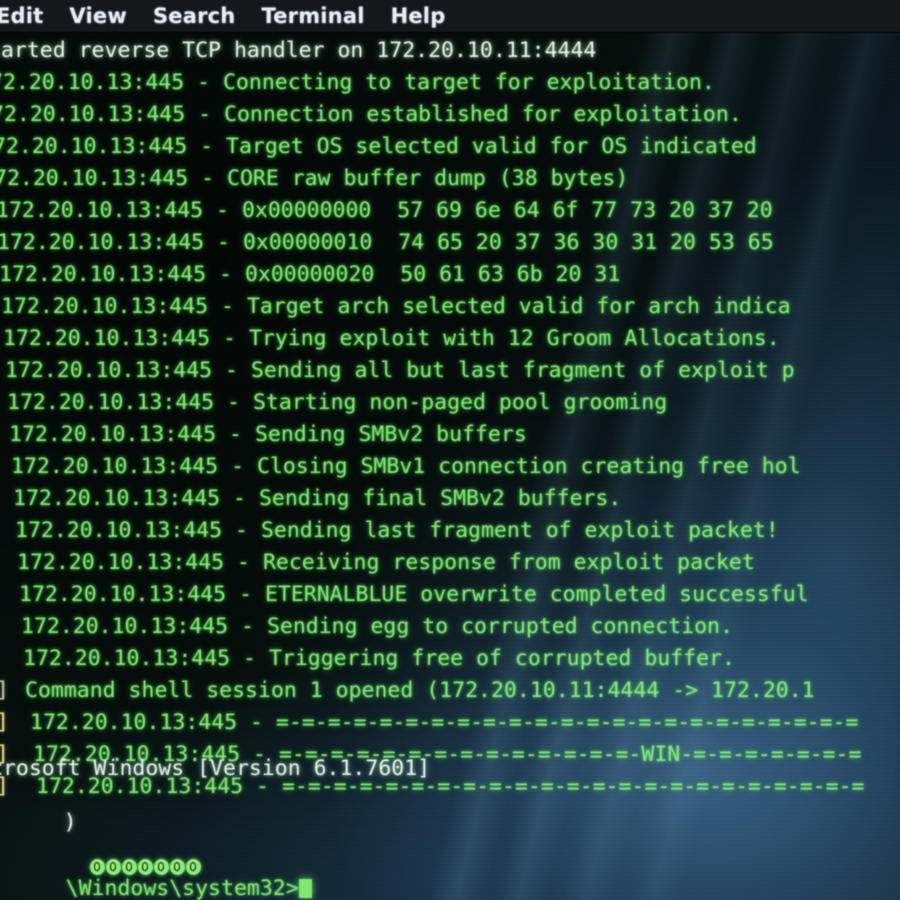 The width and height of the screenshot is (900, 900). Describe the element at coordinates (182, 888) in the screenshot. I see `prompt-path: \Windows\system32>` at that location.